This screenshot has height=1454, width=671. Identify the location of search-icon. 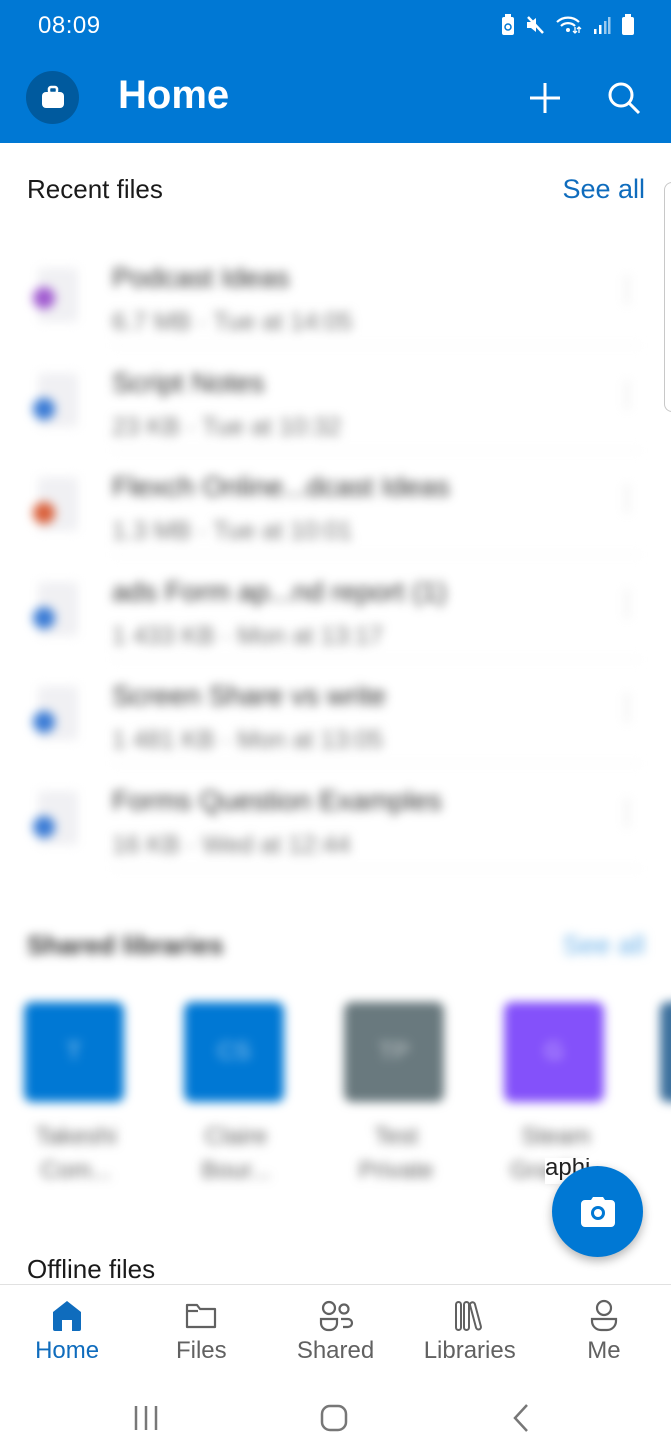
(624, 98).